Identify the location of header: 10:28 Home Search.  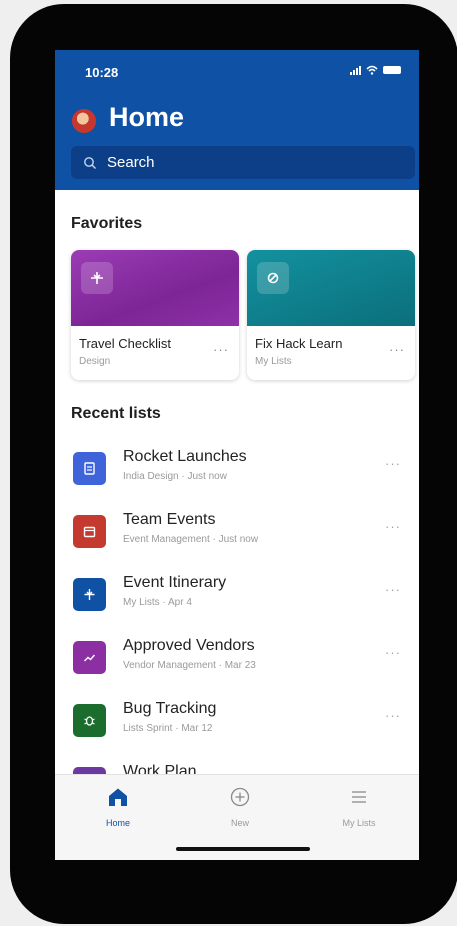
(237, 120).